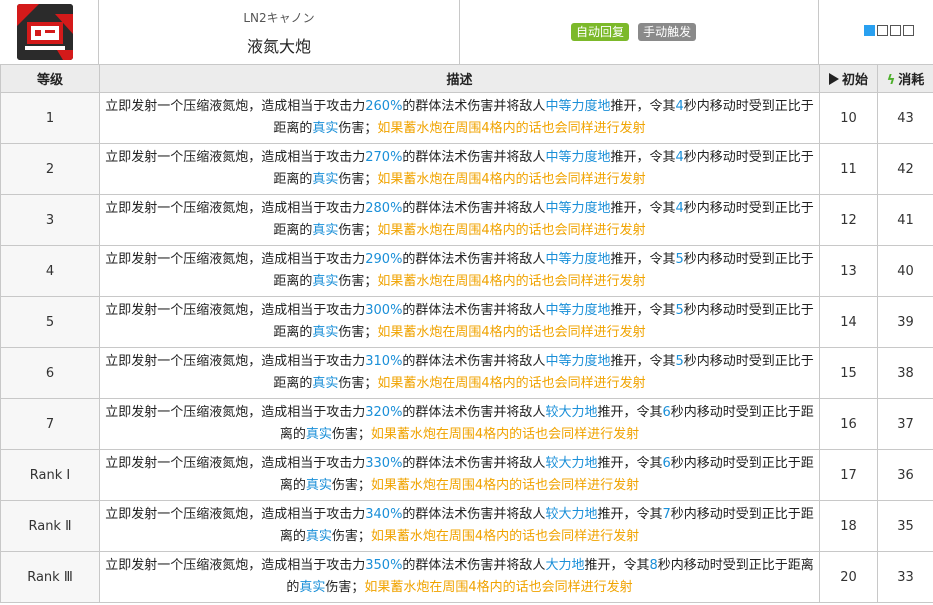 The image size is (933, 605). What do you see at coordinates (279, 18) in the screenshot?
I see `skill-subname: LN2キャノン` at bounding box center [279, 18].